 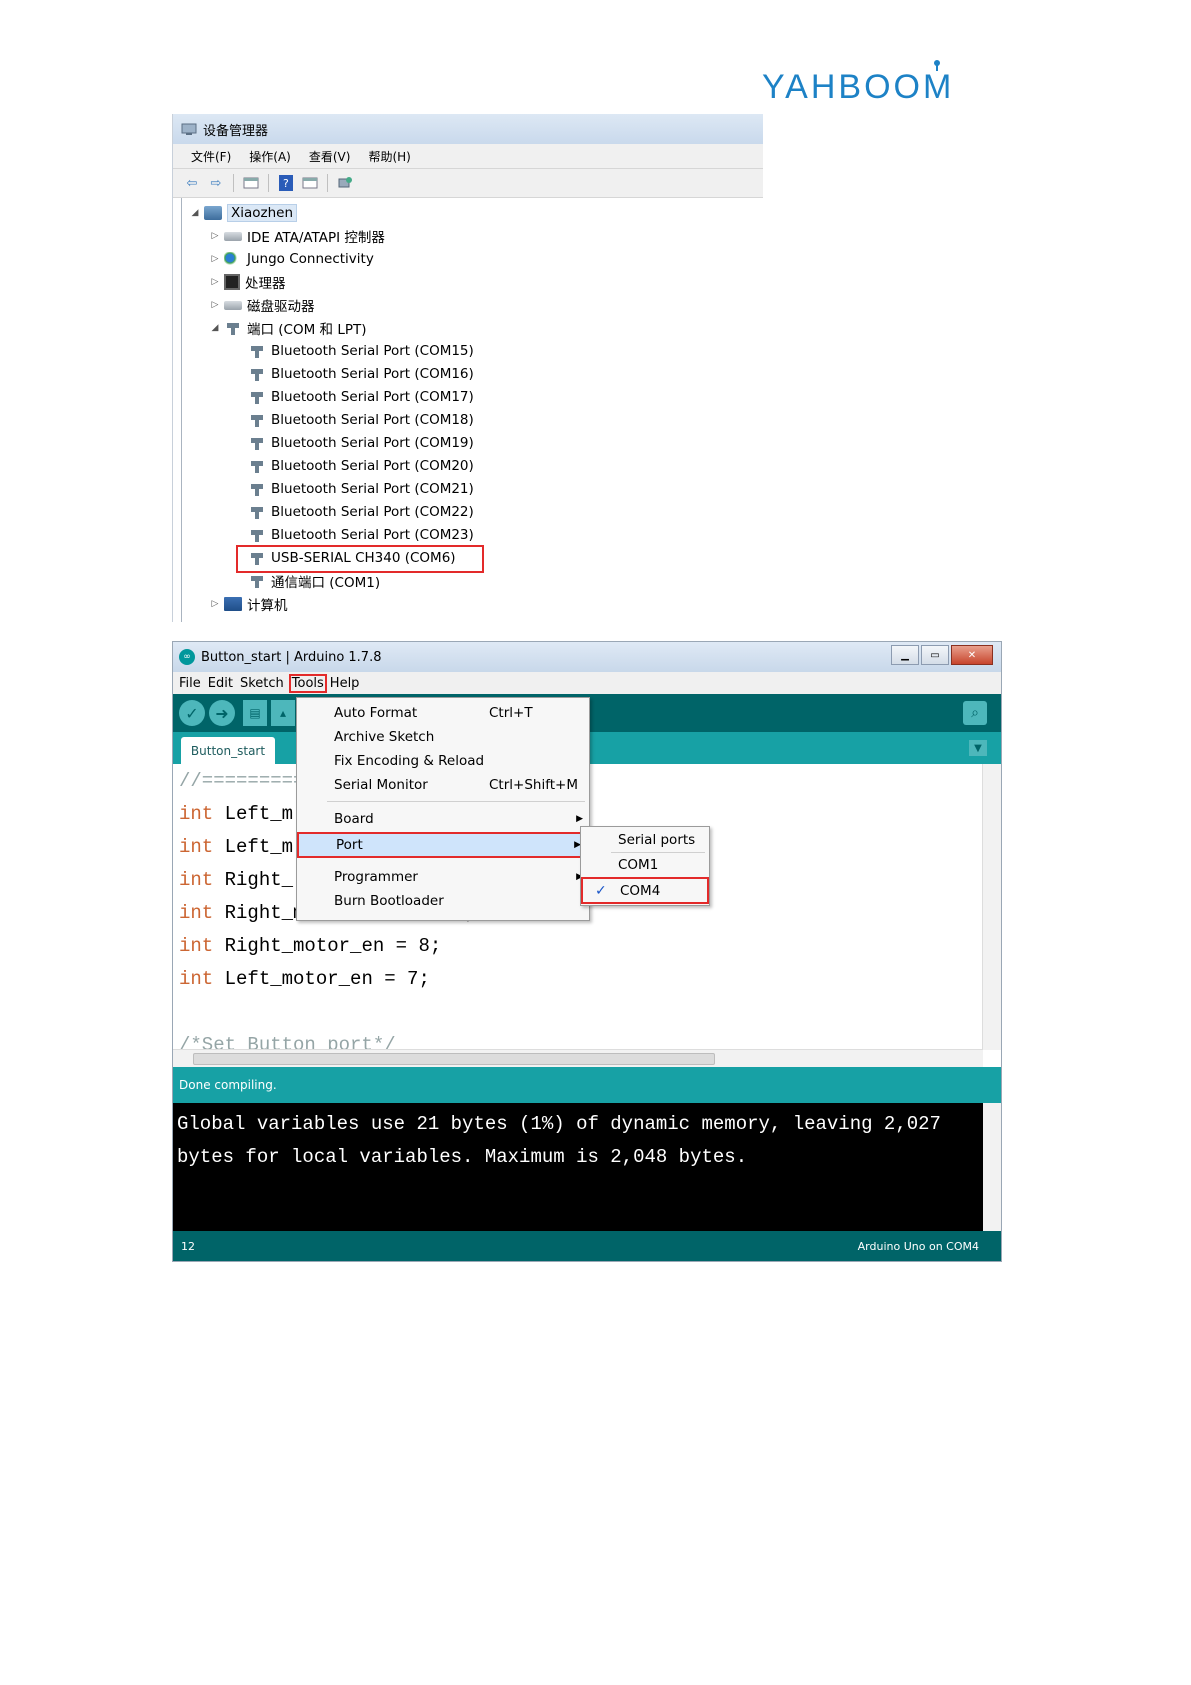 What do you see at coordinates (216, 183) in the screenshot?
I see `forward-arrow-icon: ⇨` at bounding box center [216, 183].